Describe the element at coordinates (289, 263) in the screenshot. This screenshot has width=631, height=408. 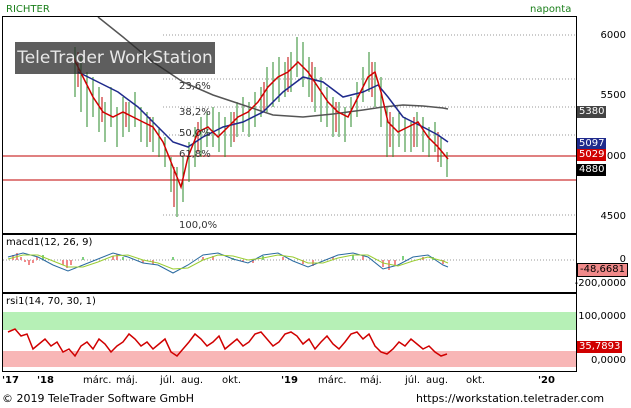
I see `macd-panel: macd1(12, 26, 9)` at that location.